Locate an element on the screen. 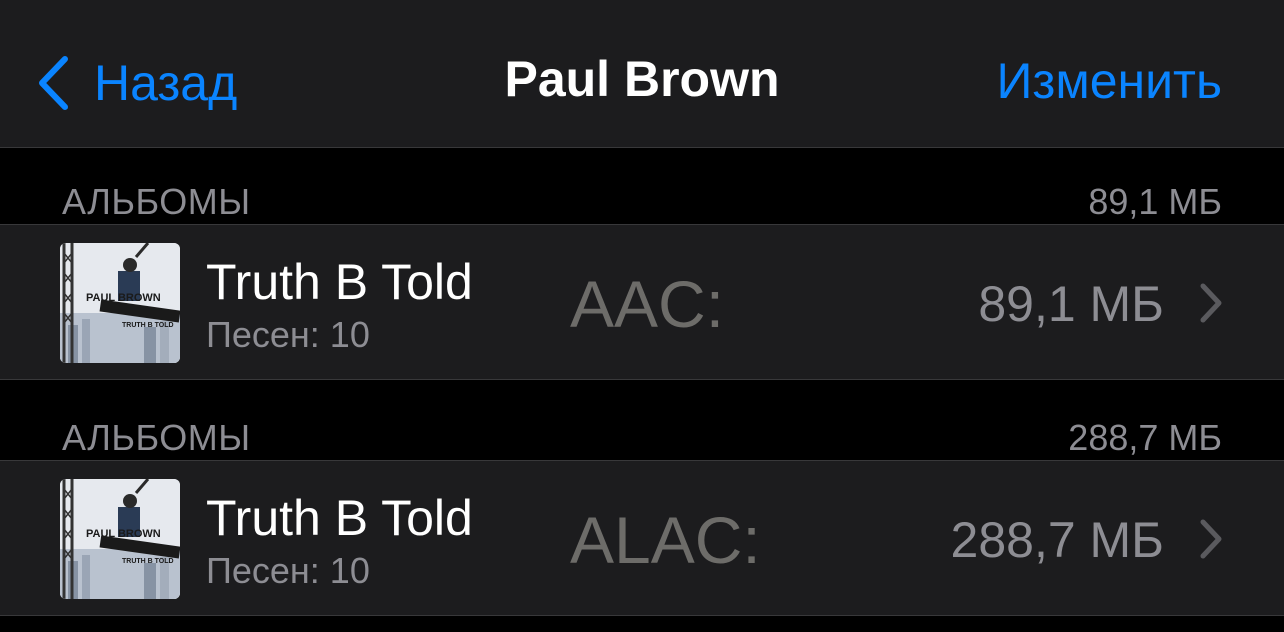  section-header-size: 89,1 МБ is located at coordinates (1155, 201).